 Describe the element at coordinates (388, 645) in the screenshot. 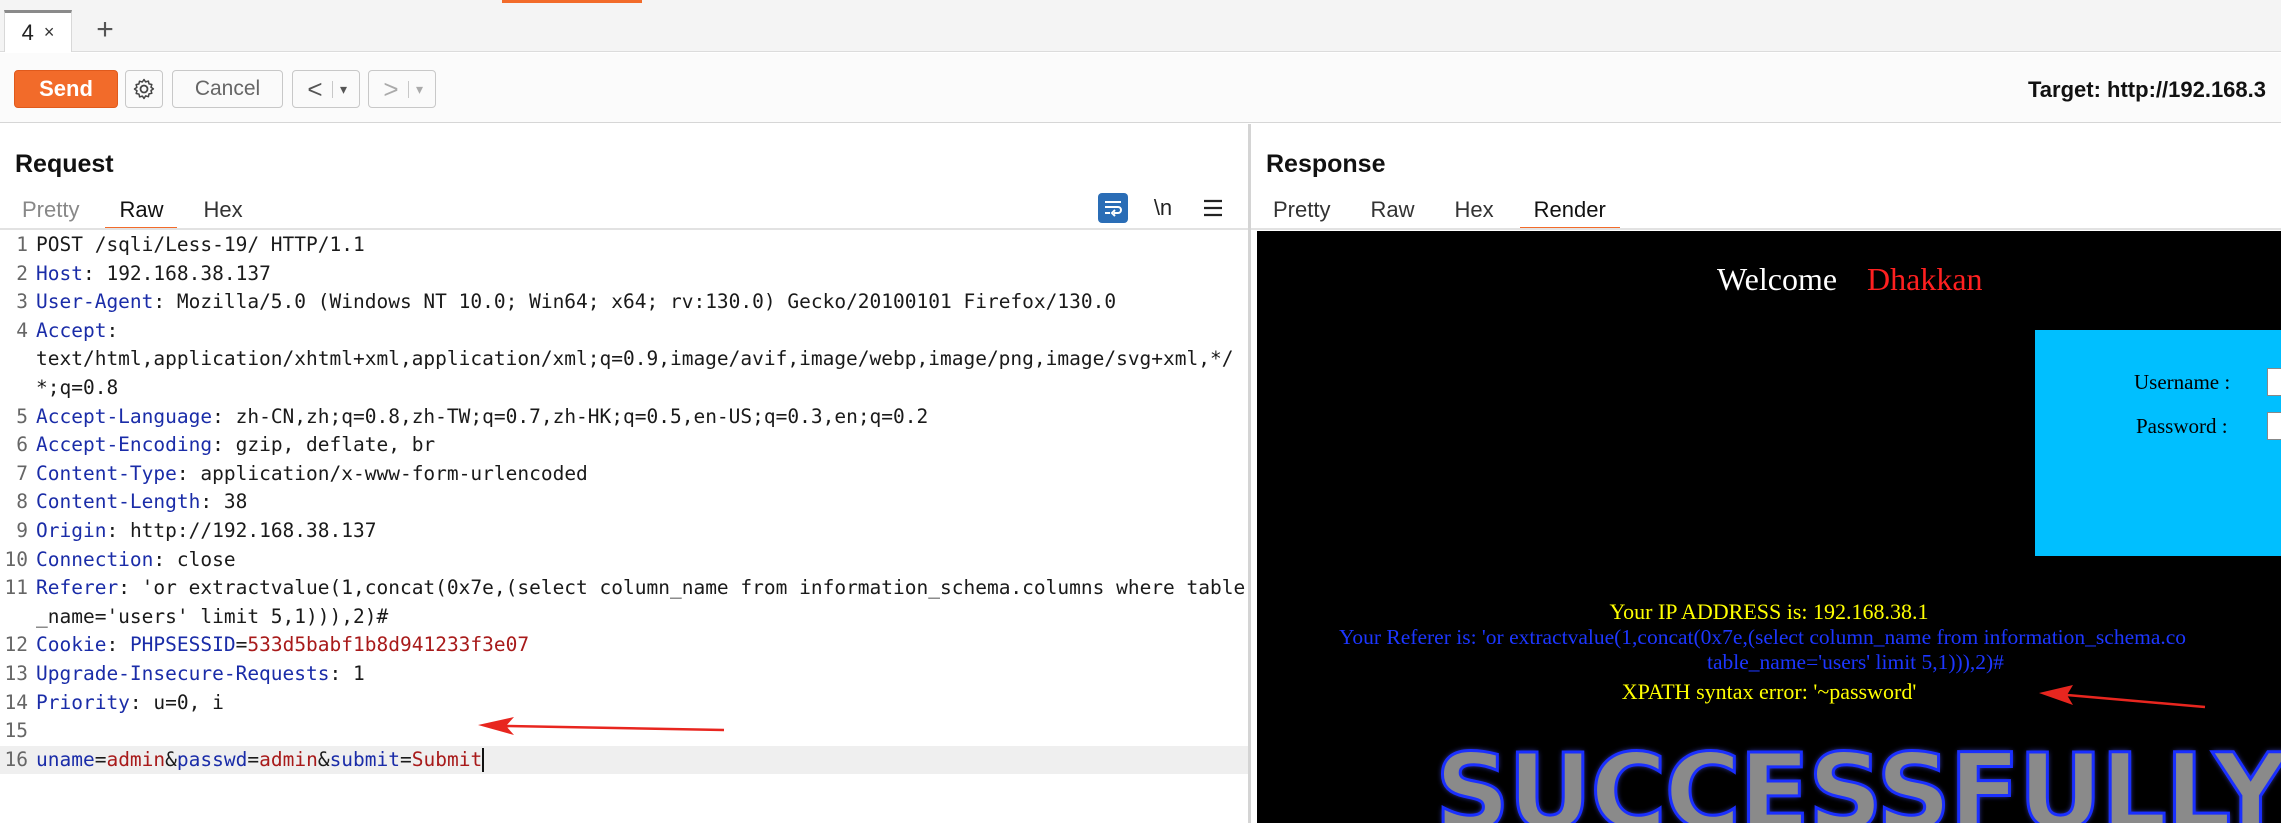

I see `cookie-value: 533d5babf1b8d941233f3e07` at that location.